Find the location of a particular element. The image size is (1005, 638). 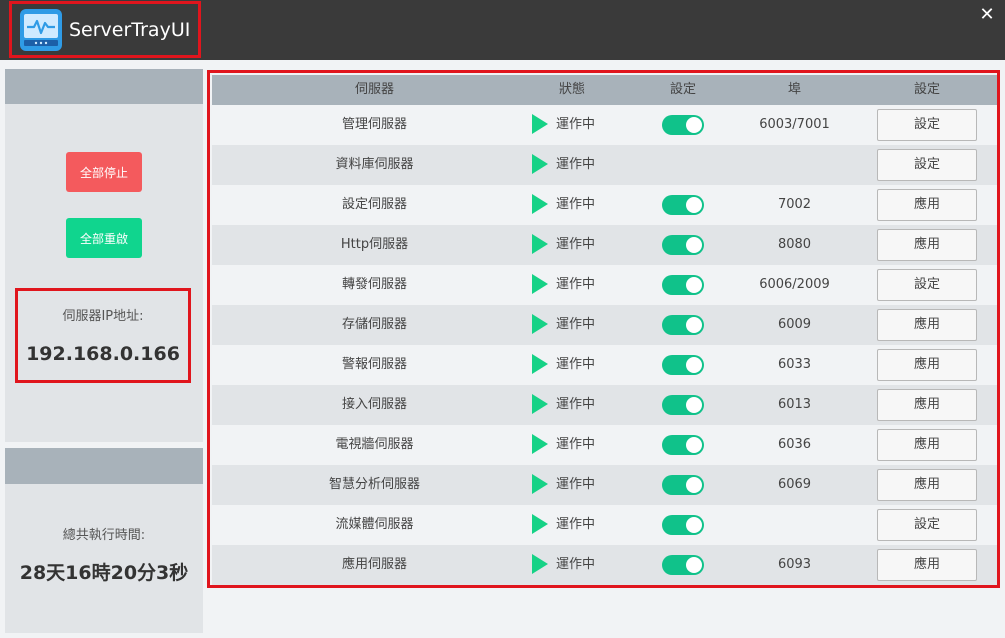

app-brand: ServerTrayUI is located at coordinates (105, 29).